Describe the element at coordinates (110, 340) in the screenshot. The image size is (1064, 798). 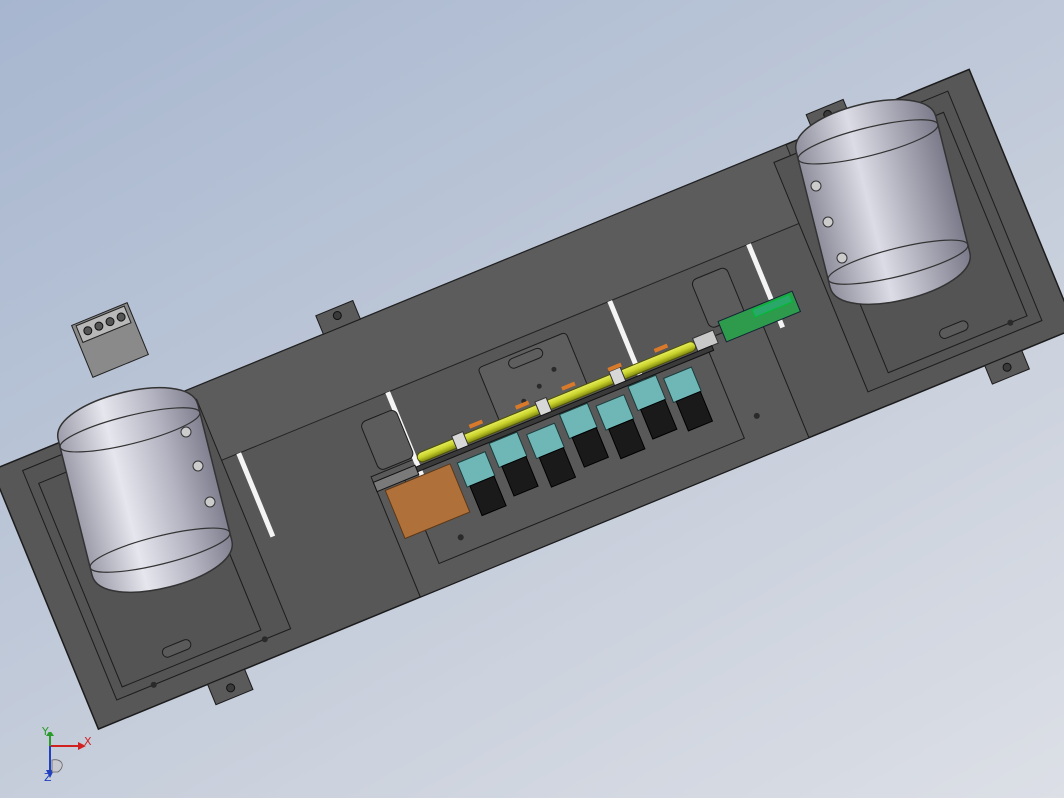
I see `terminal-block` at that location.